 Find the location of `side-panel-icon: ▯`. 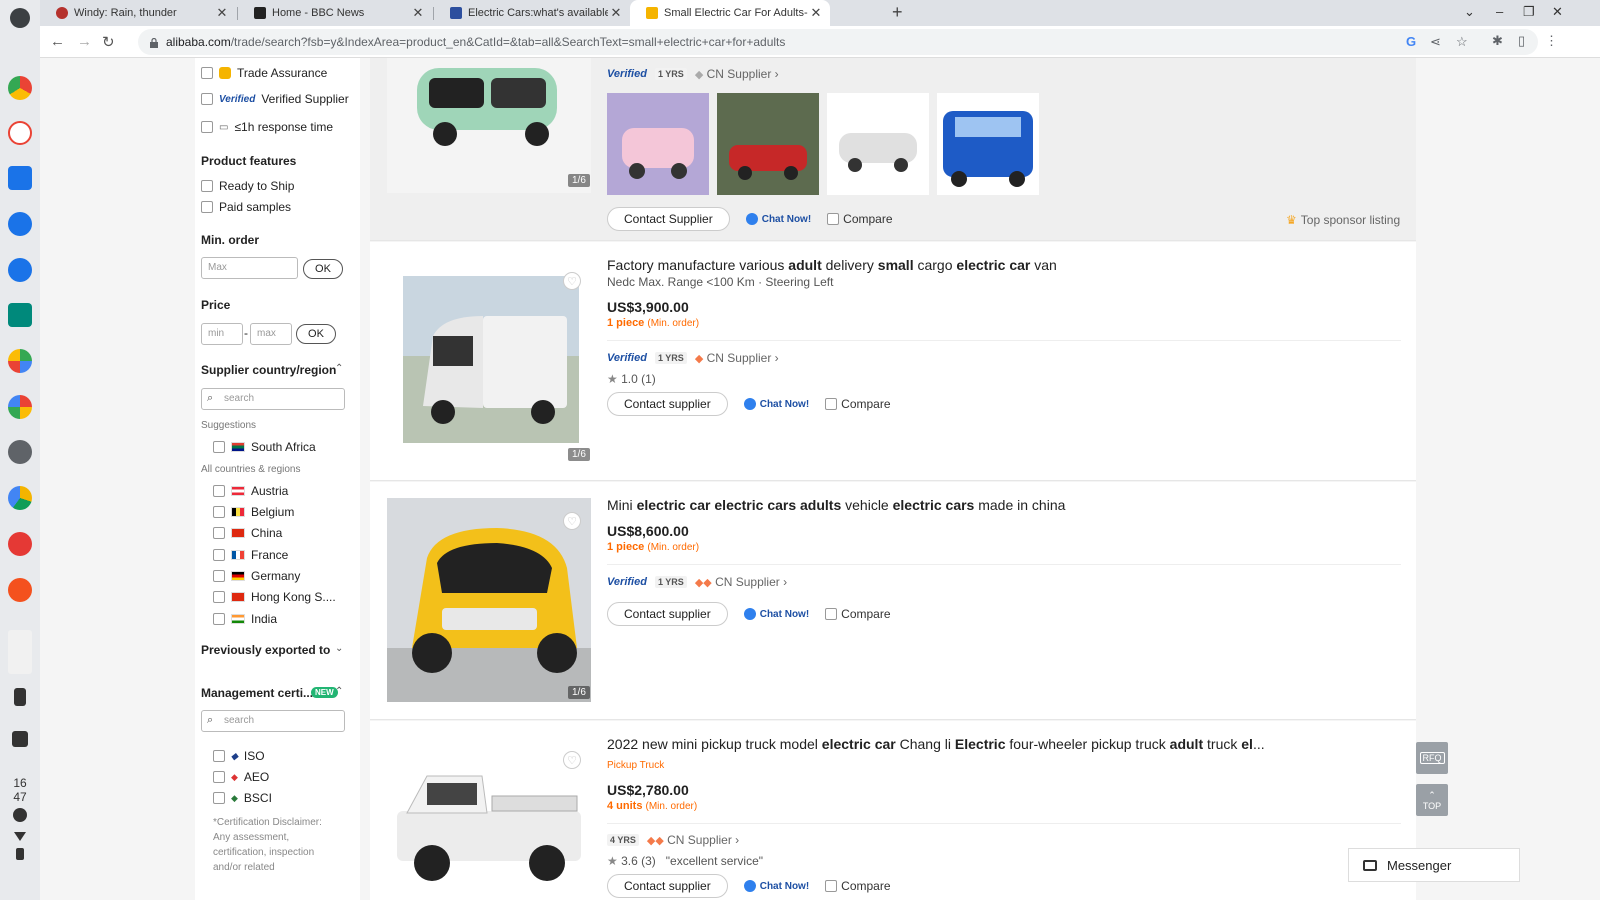

side-panel-icon: ▯ is located at coordinates (1521, 41).